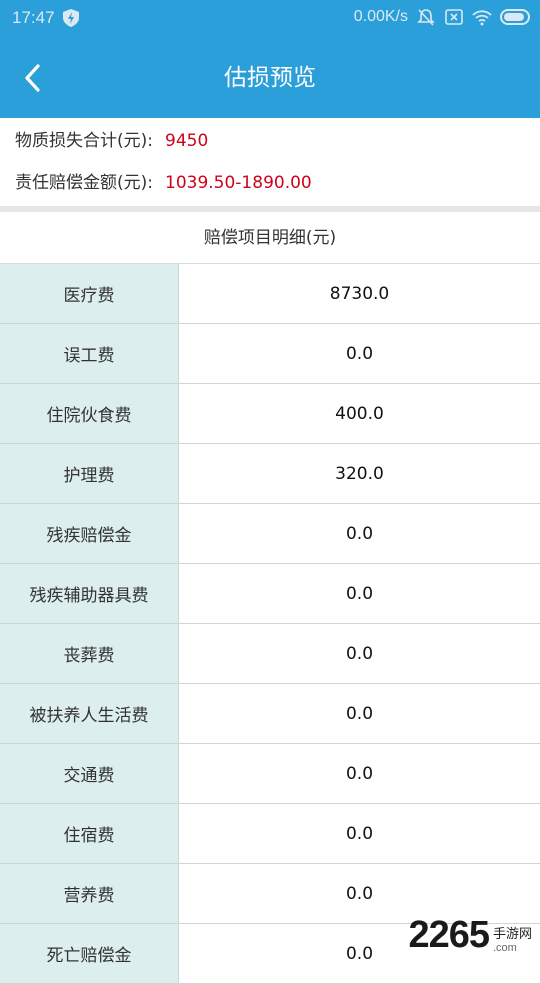 The image size is (540, 984). What do you see at coordinates (512, 933) in the screenshot?
I see `watermark-cn: 手游网` at bounding box center [512, 933].